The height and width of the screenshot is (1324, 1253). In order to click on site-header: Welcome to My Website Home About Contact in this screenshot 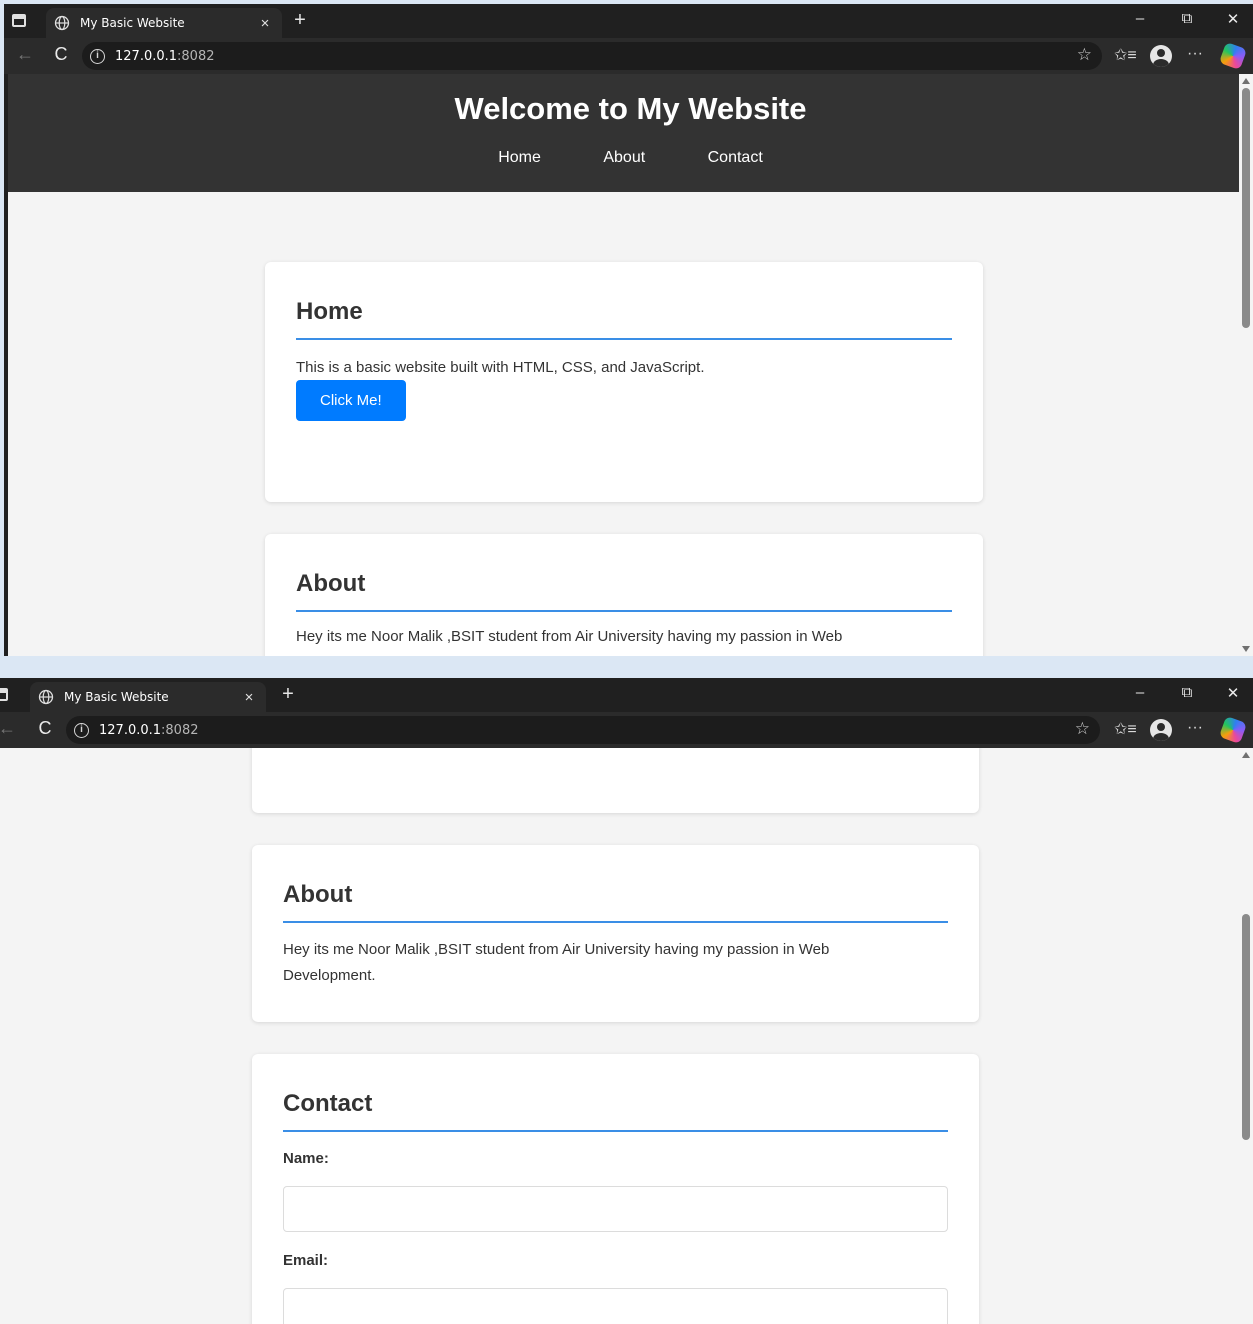, I will do `click(630, 133)`.